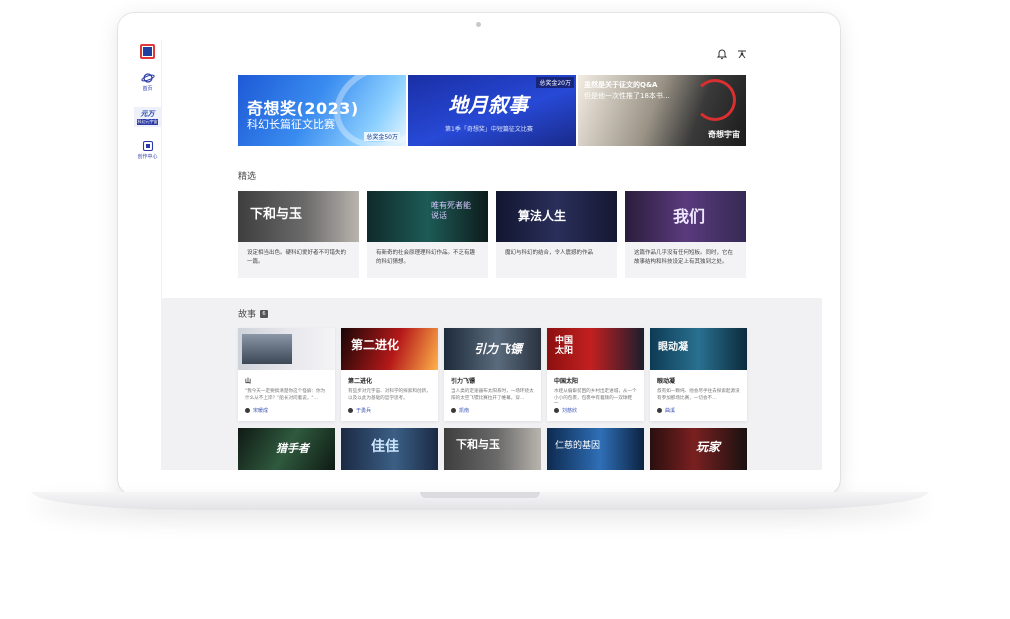 The image size is (1010, 619). What do you see at coordinates (555, 82) in the screenshot?
I see `banner-tag: 总奖金20万` at bounding box center [555, 82].